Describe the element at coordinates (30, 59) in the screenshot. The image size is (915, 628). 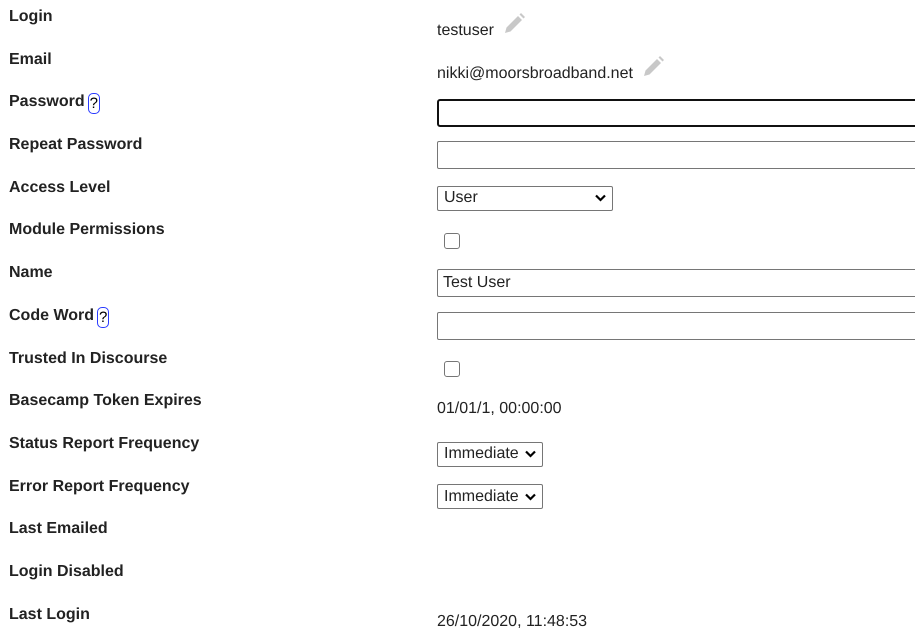
I see `field-label: Email` at that location.